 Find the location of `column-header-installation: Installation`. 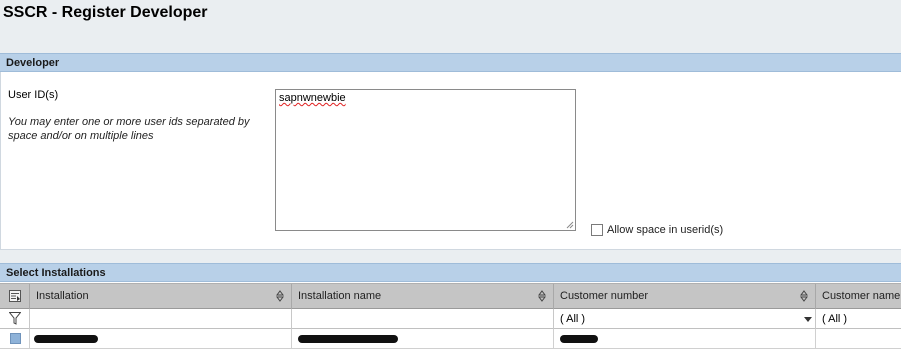

column-header-installation: Installation is located at coordinates (161, 296).